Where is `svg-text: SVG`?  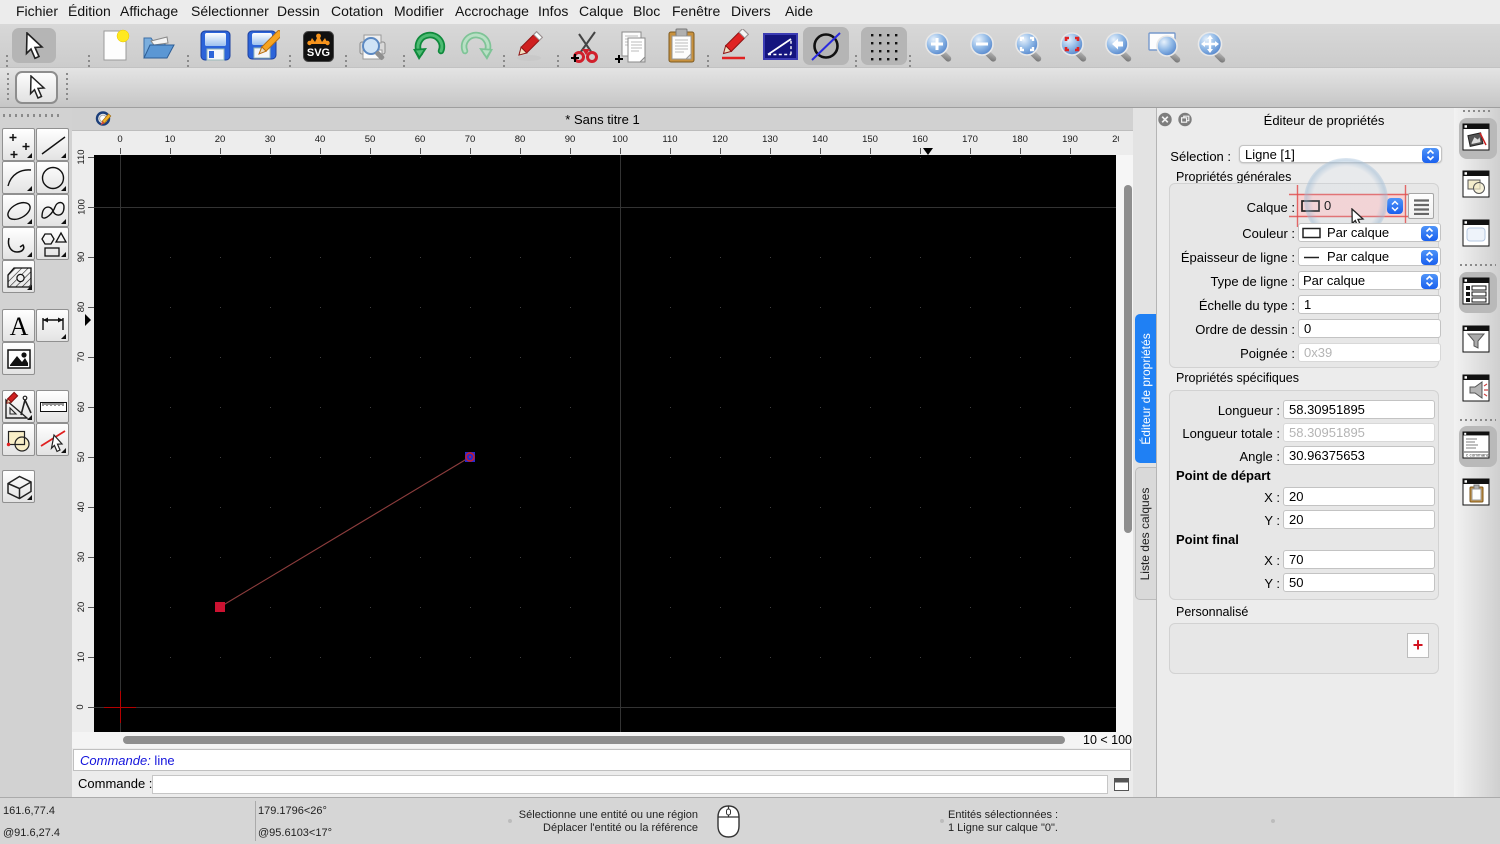 svg-text: SVG is located at coordinates (318, 53).